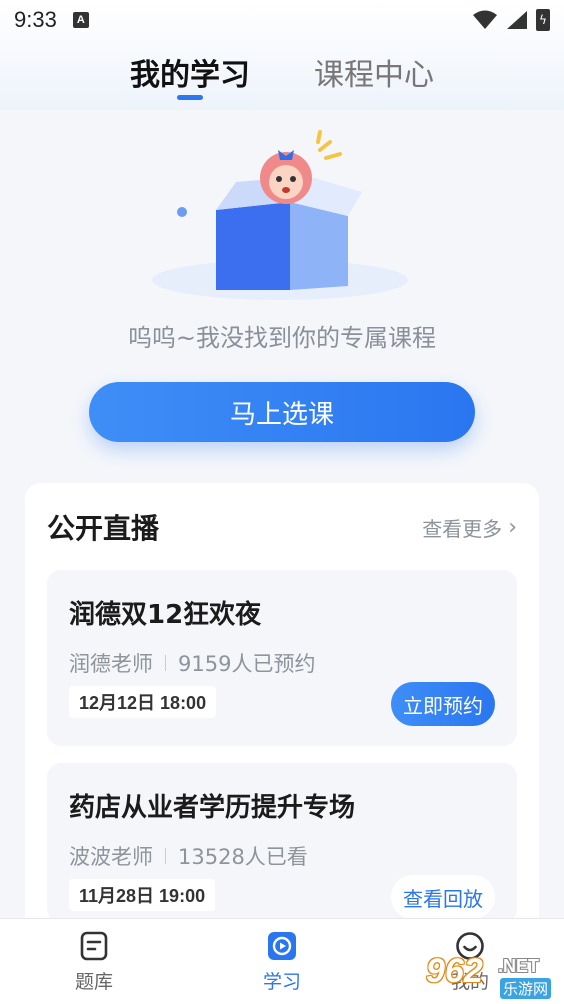 This screenshot has height=1004, width=564. What do you see at coordinates (485, 19) in the screenshot?
I see `wifi-icon` at bounding box center [485, 19].